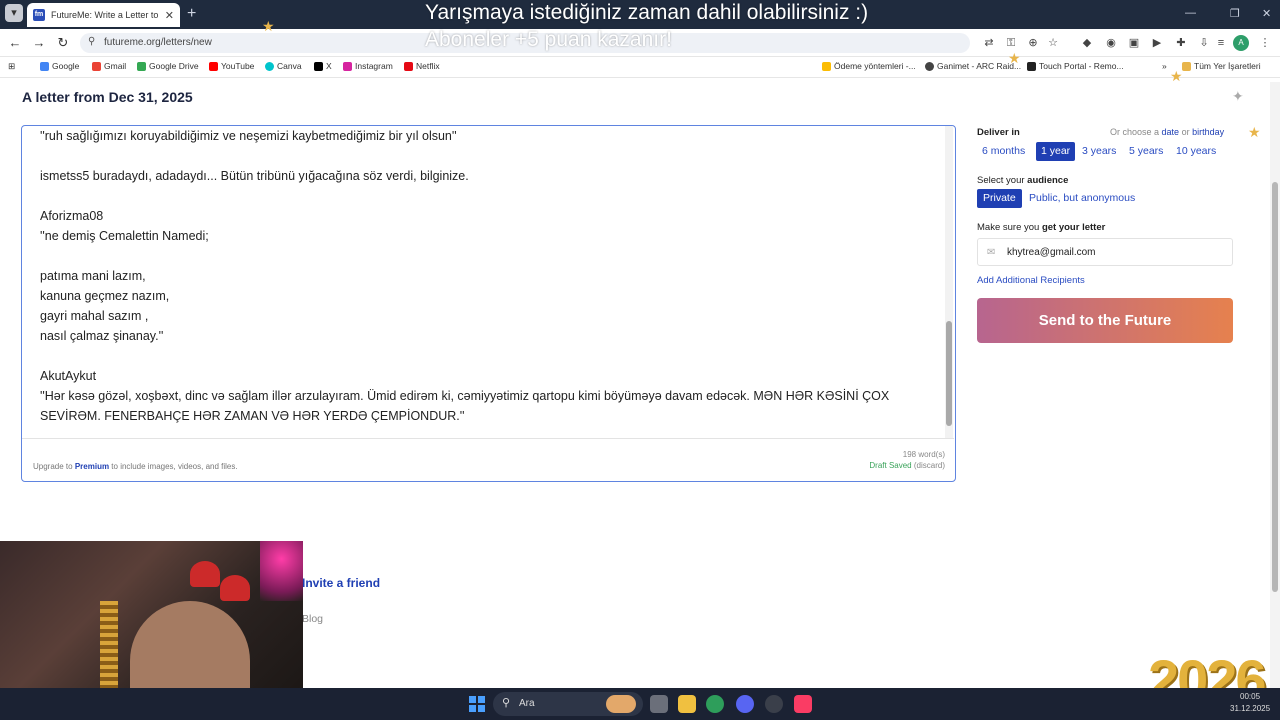  I want to click on sparkle-decoration-icon: ✦, so click(1238, 96).